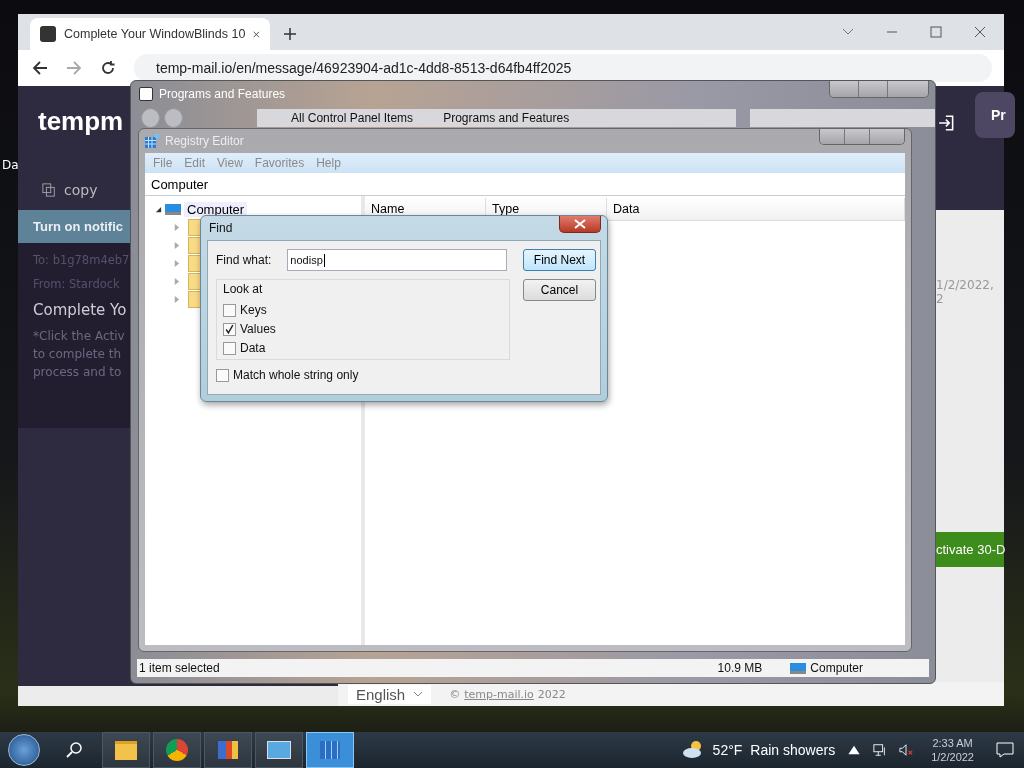  I want to click on caret-icon, so click(418, 694).